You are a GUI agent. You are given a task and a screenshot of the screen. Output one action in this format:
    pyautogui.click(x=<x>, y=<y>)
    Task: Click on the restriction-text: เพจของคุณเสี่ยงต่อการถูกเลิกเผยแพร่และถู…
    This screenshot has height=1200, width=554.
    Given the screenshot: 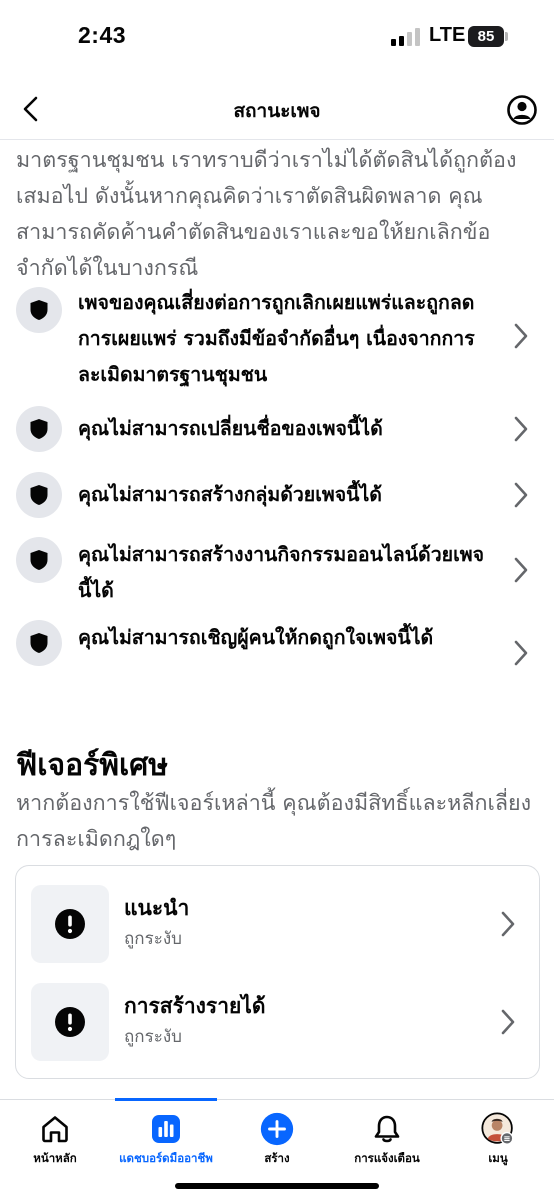 What is the action you would take?
    pyautogui.click(x=276, y=338)
    